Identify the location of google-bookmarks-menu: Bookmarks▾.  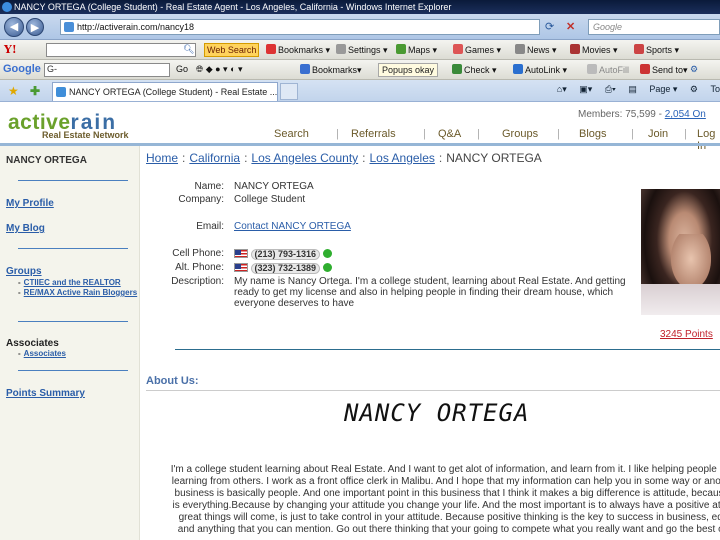
(331, 70).